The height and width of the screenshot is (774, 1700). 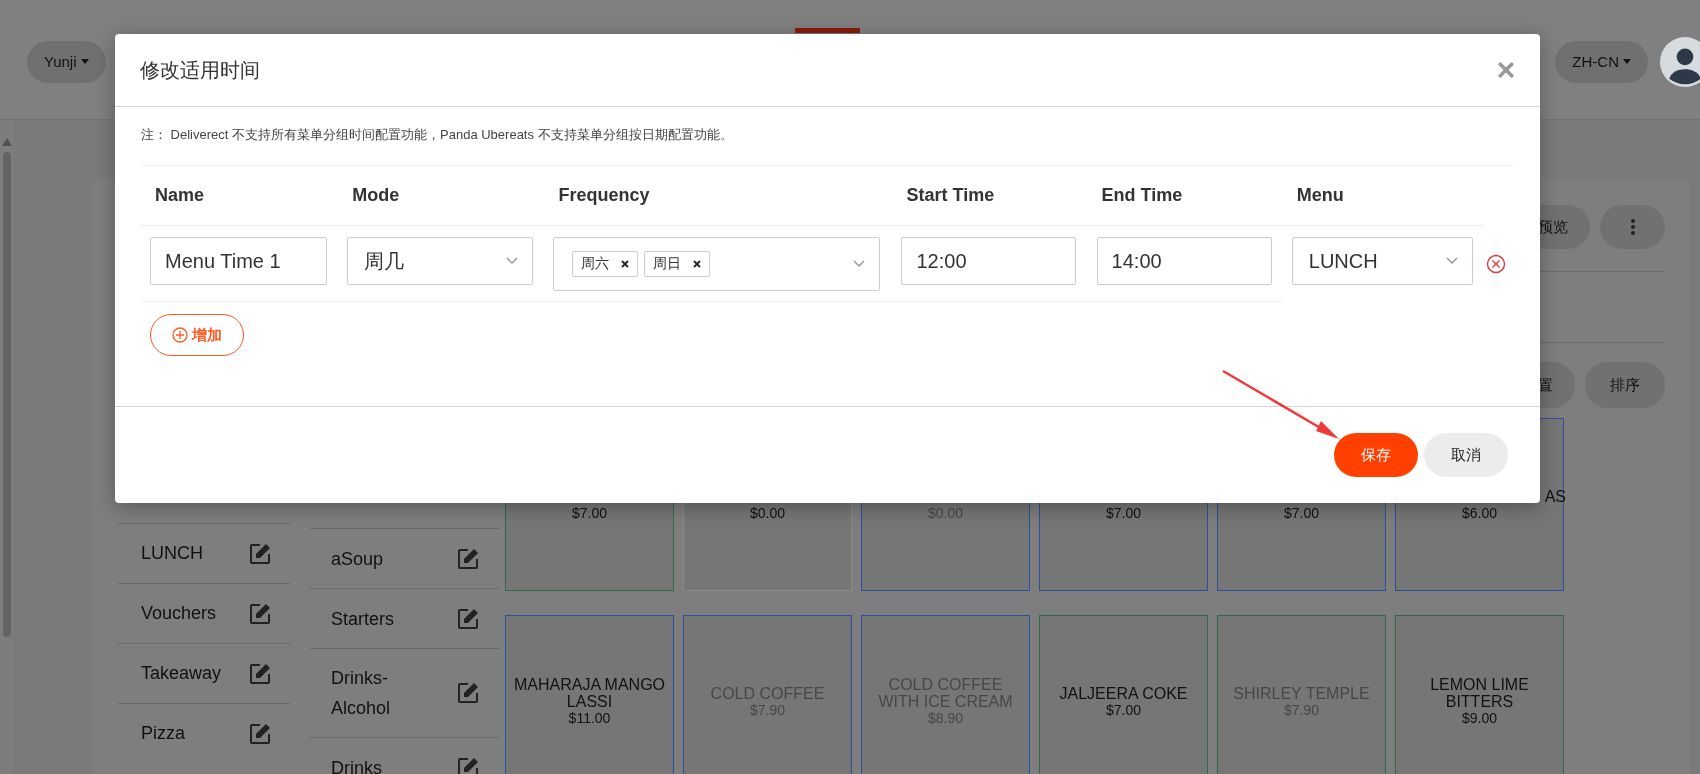 What do you see at coordinates (66, 61) in the screenshot?
I see `account-dropdown: Yunji` at bounding box center [66, 61].